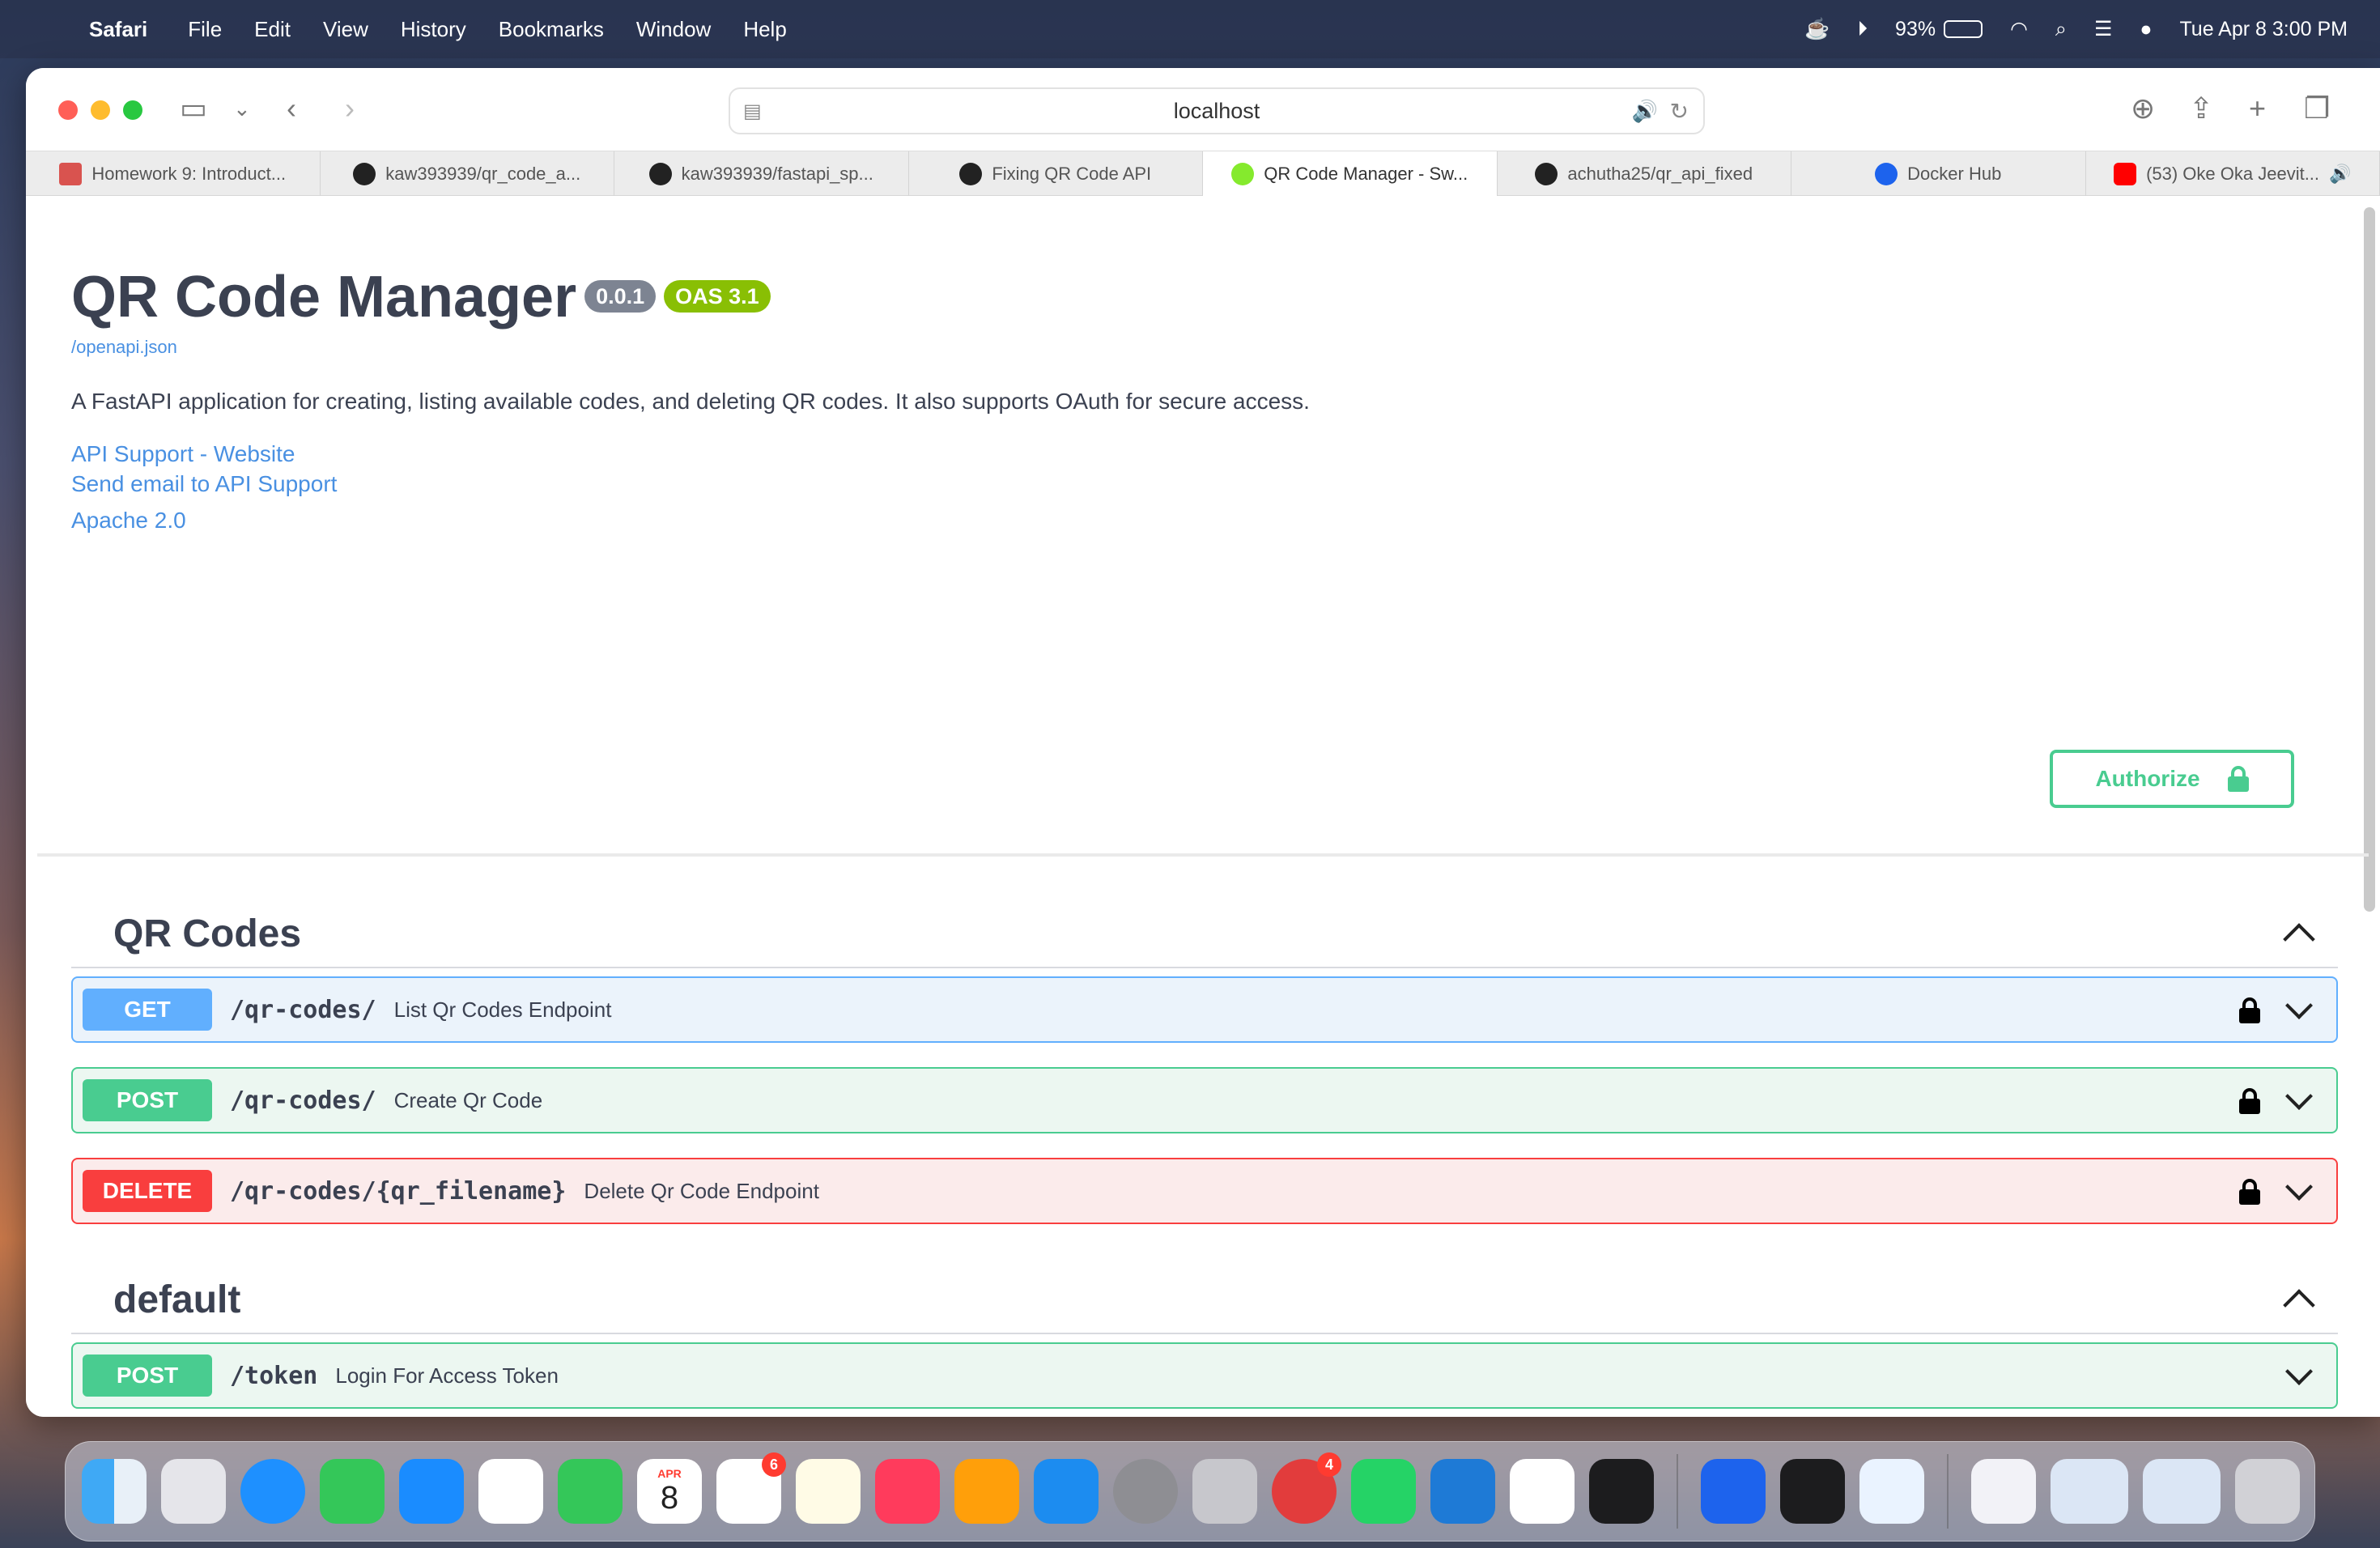 The width and height of the screenshot is (2380, 1548). What do you see at coordinates (1542, 1492) in the screenshot?
I see `mail-app-icon` at bounding box center [1542, 1492].